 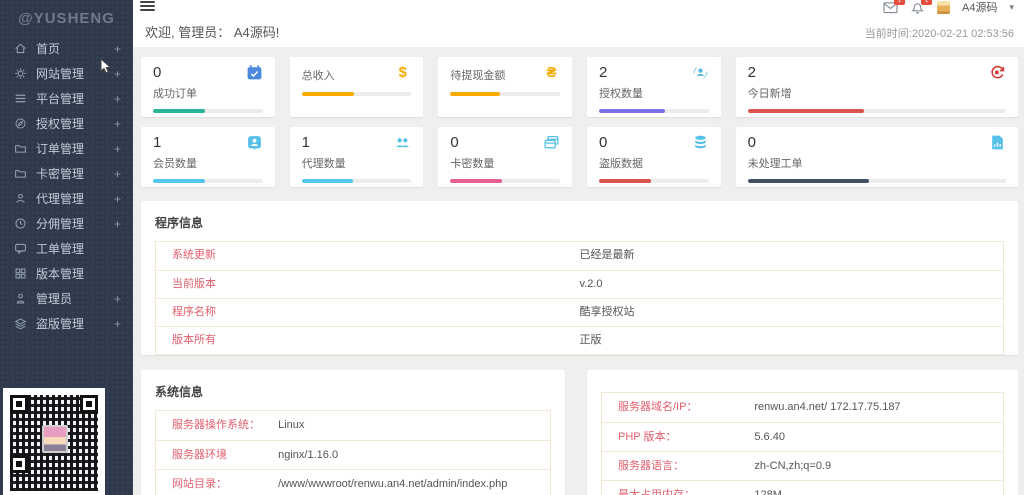 What do you see at coordinates (1011, 7) in the screenshot?
I see `chevron-down-icon: ▾` at bounding box center [1011, 7].